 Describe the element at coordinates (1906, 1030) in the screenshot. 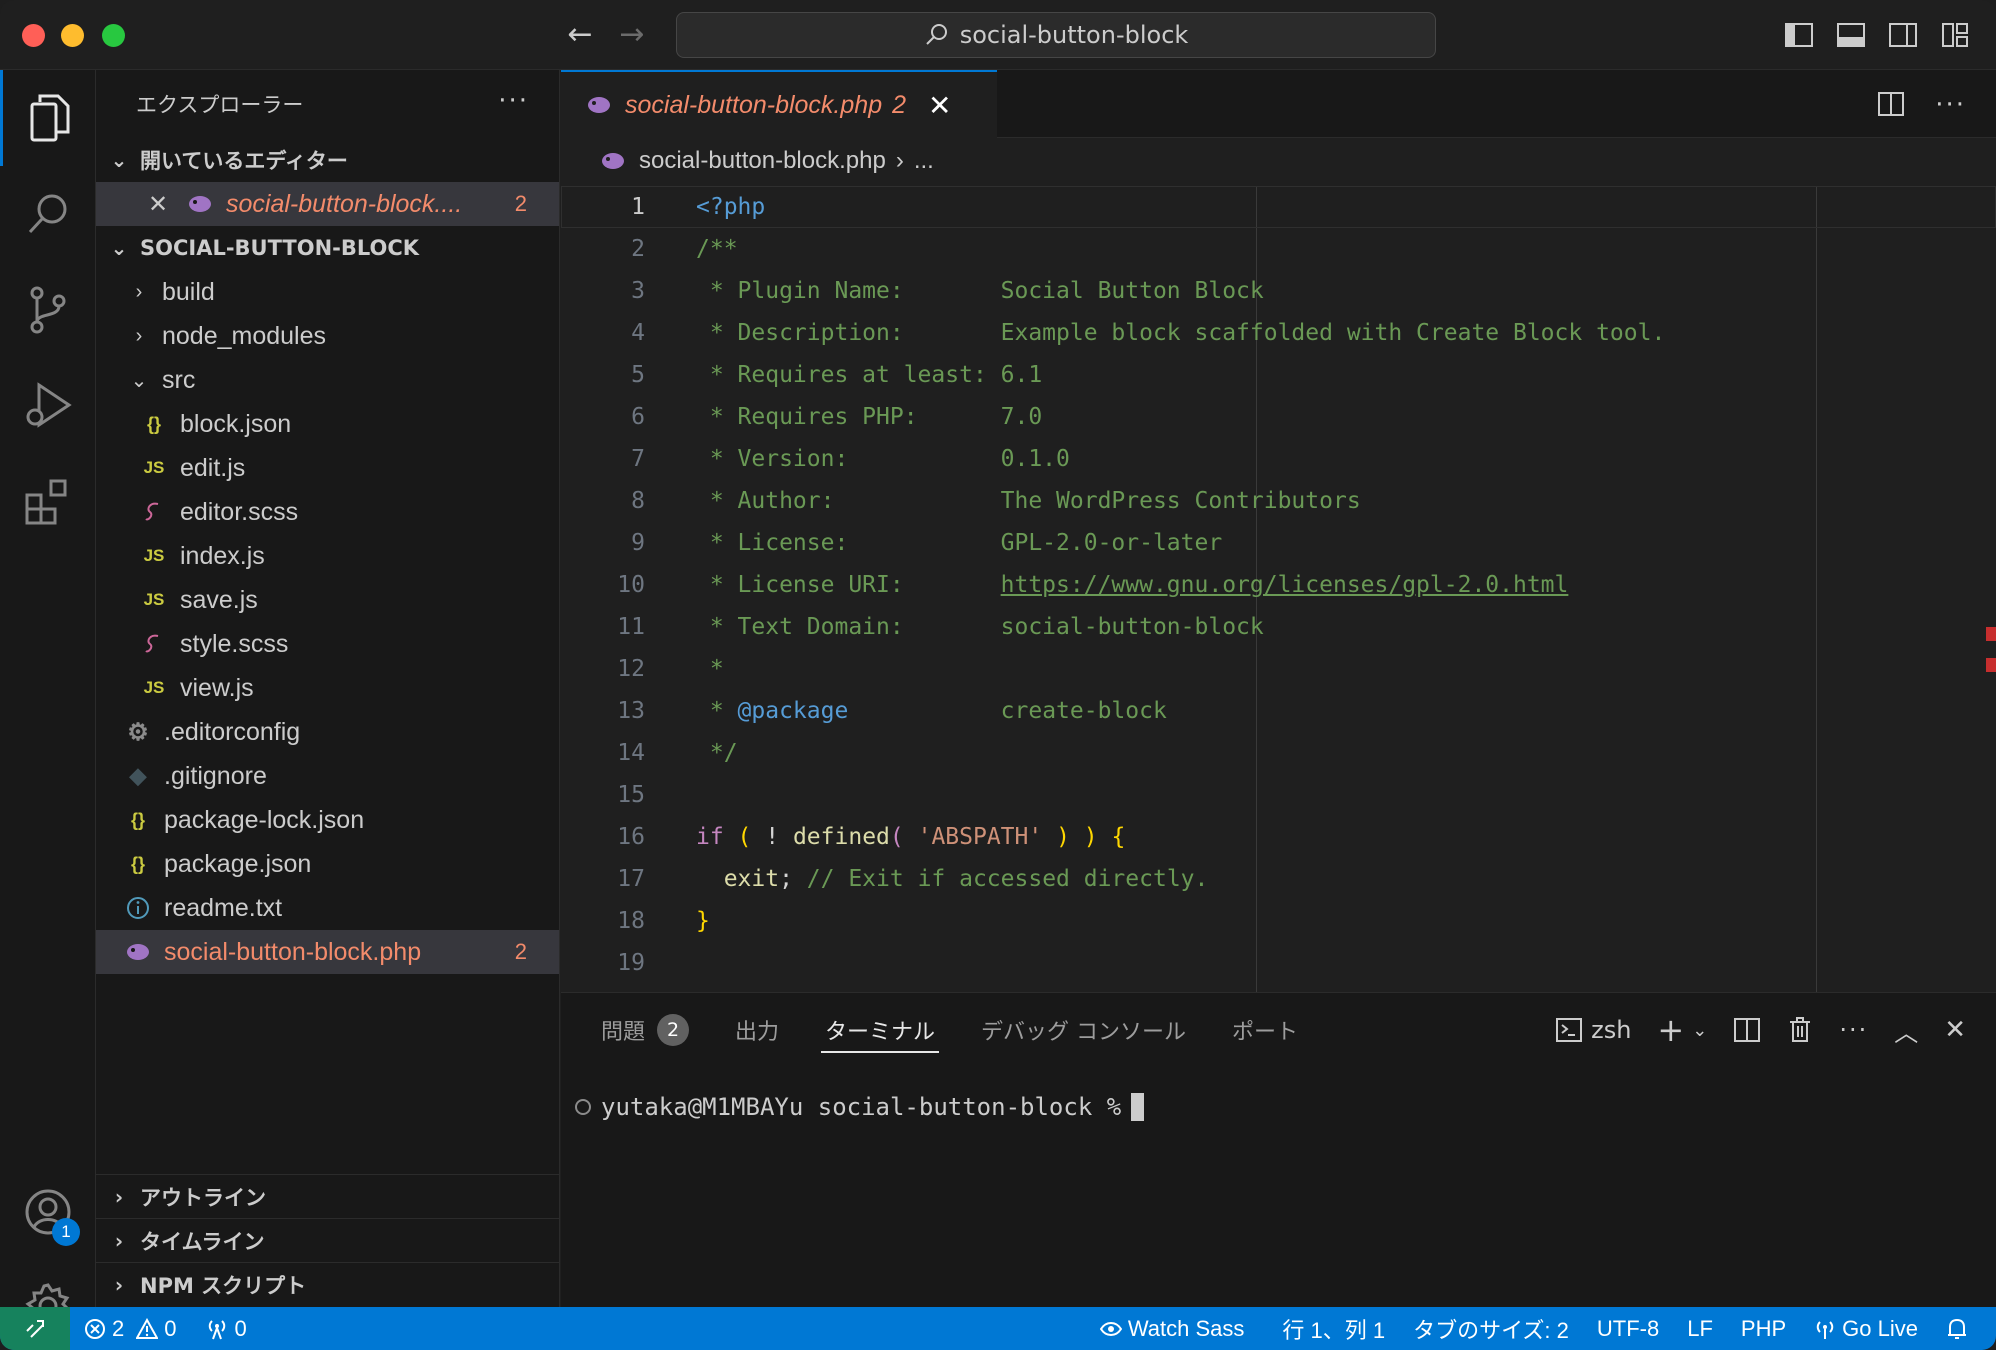

I see `maximize-panel-icon: ︿` at that location.